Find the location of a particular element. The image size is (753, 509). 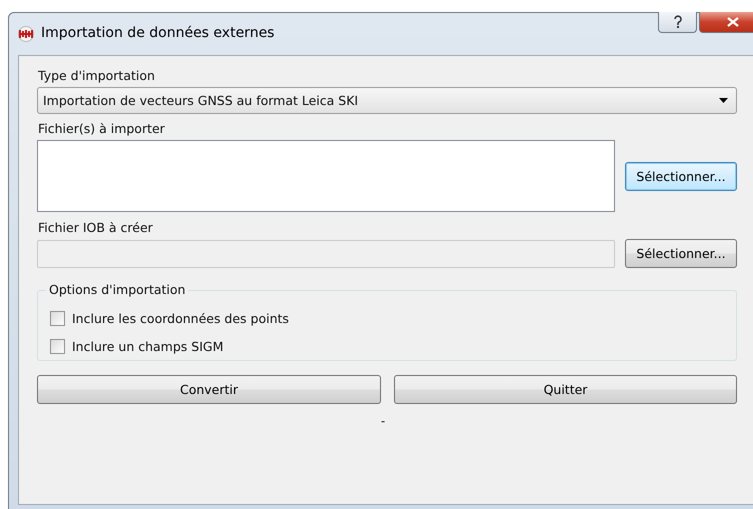

convert-button: Convertir is located at coordinates (209, 389).